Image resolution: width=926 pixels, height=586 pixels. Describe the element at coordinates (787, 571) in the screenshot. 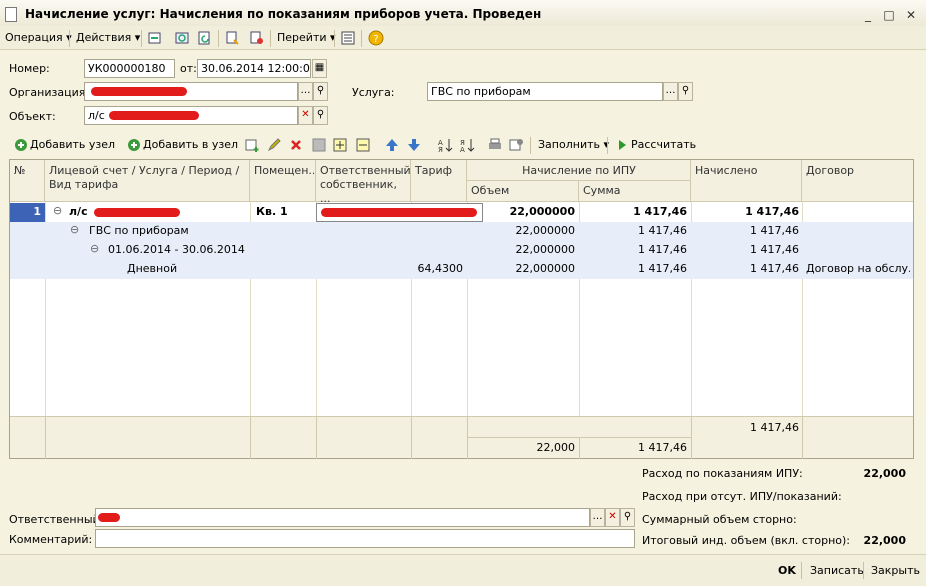

I see `ok-button: OK` at that location.